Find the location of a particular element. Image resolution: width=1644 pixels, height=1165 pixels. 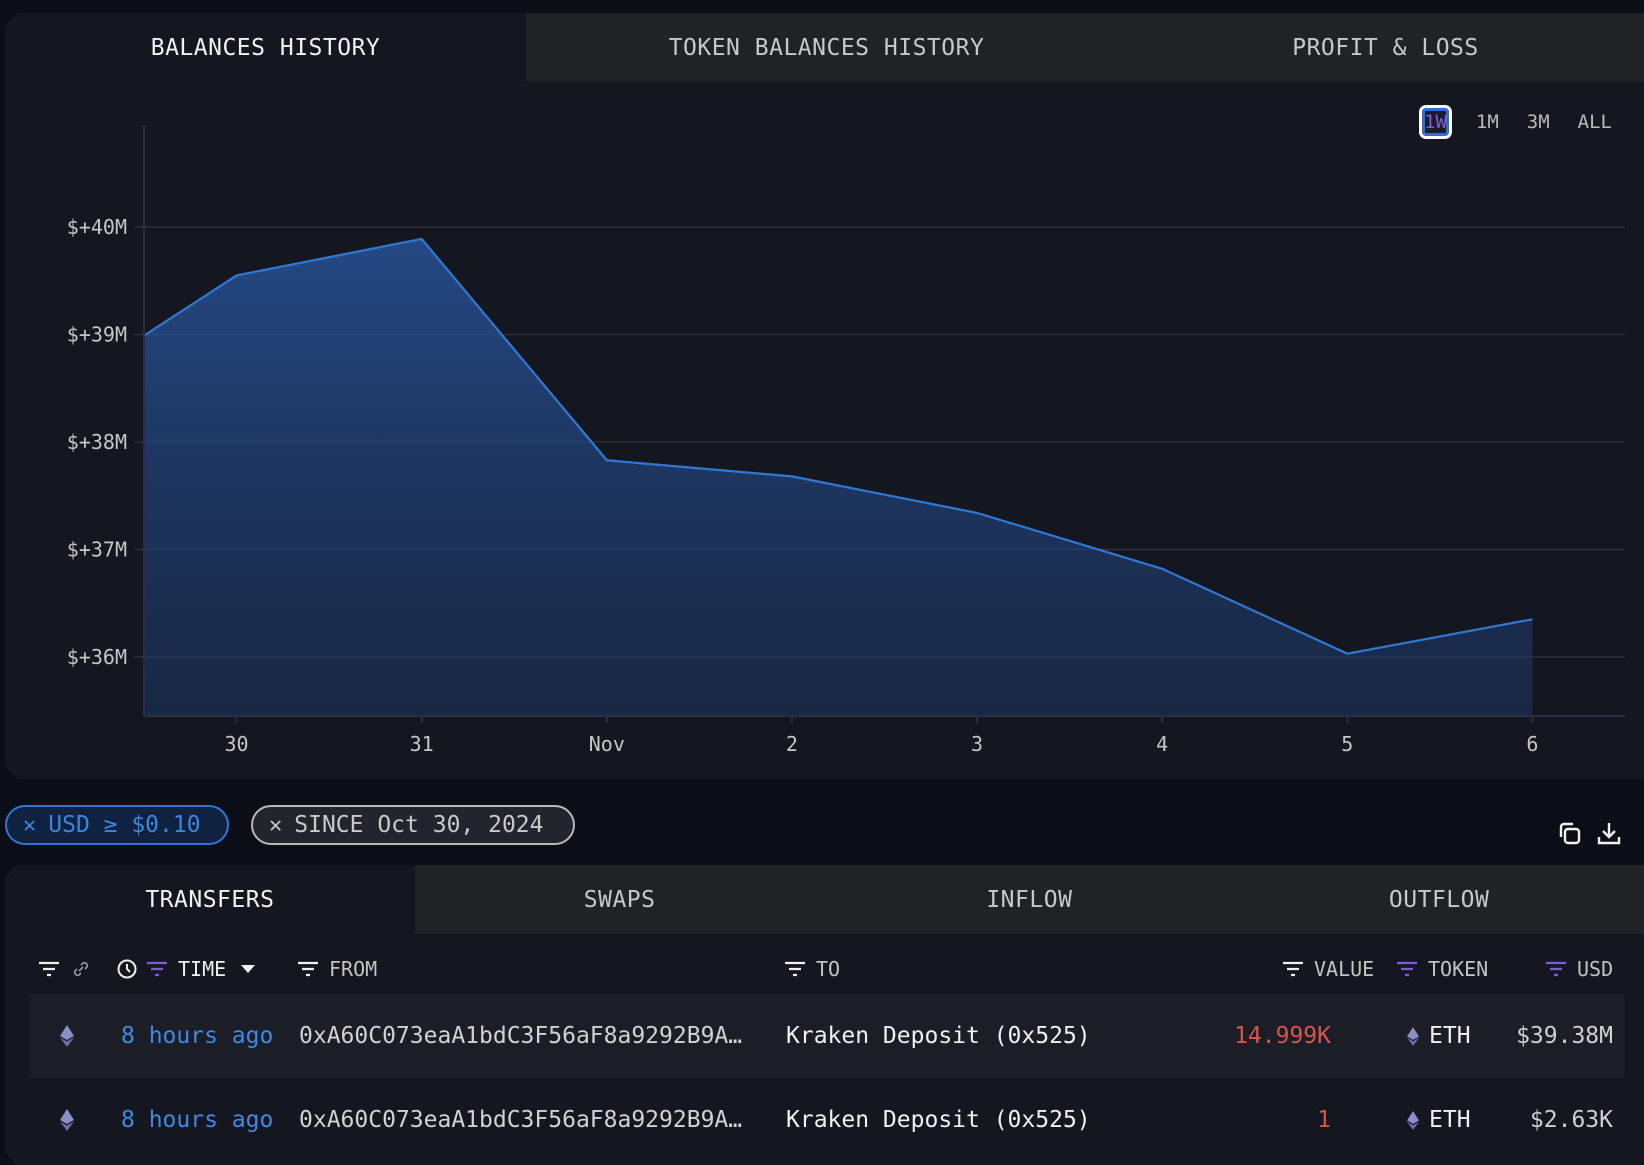

y-tick-label: $+40M is located at coordinates (97, 227).